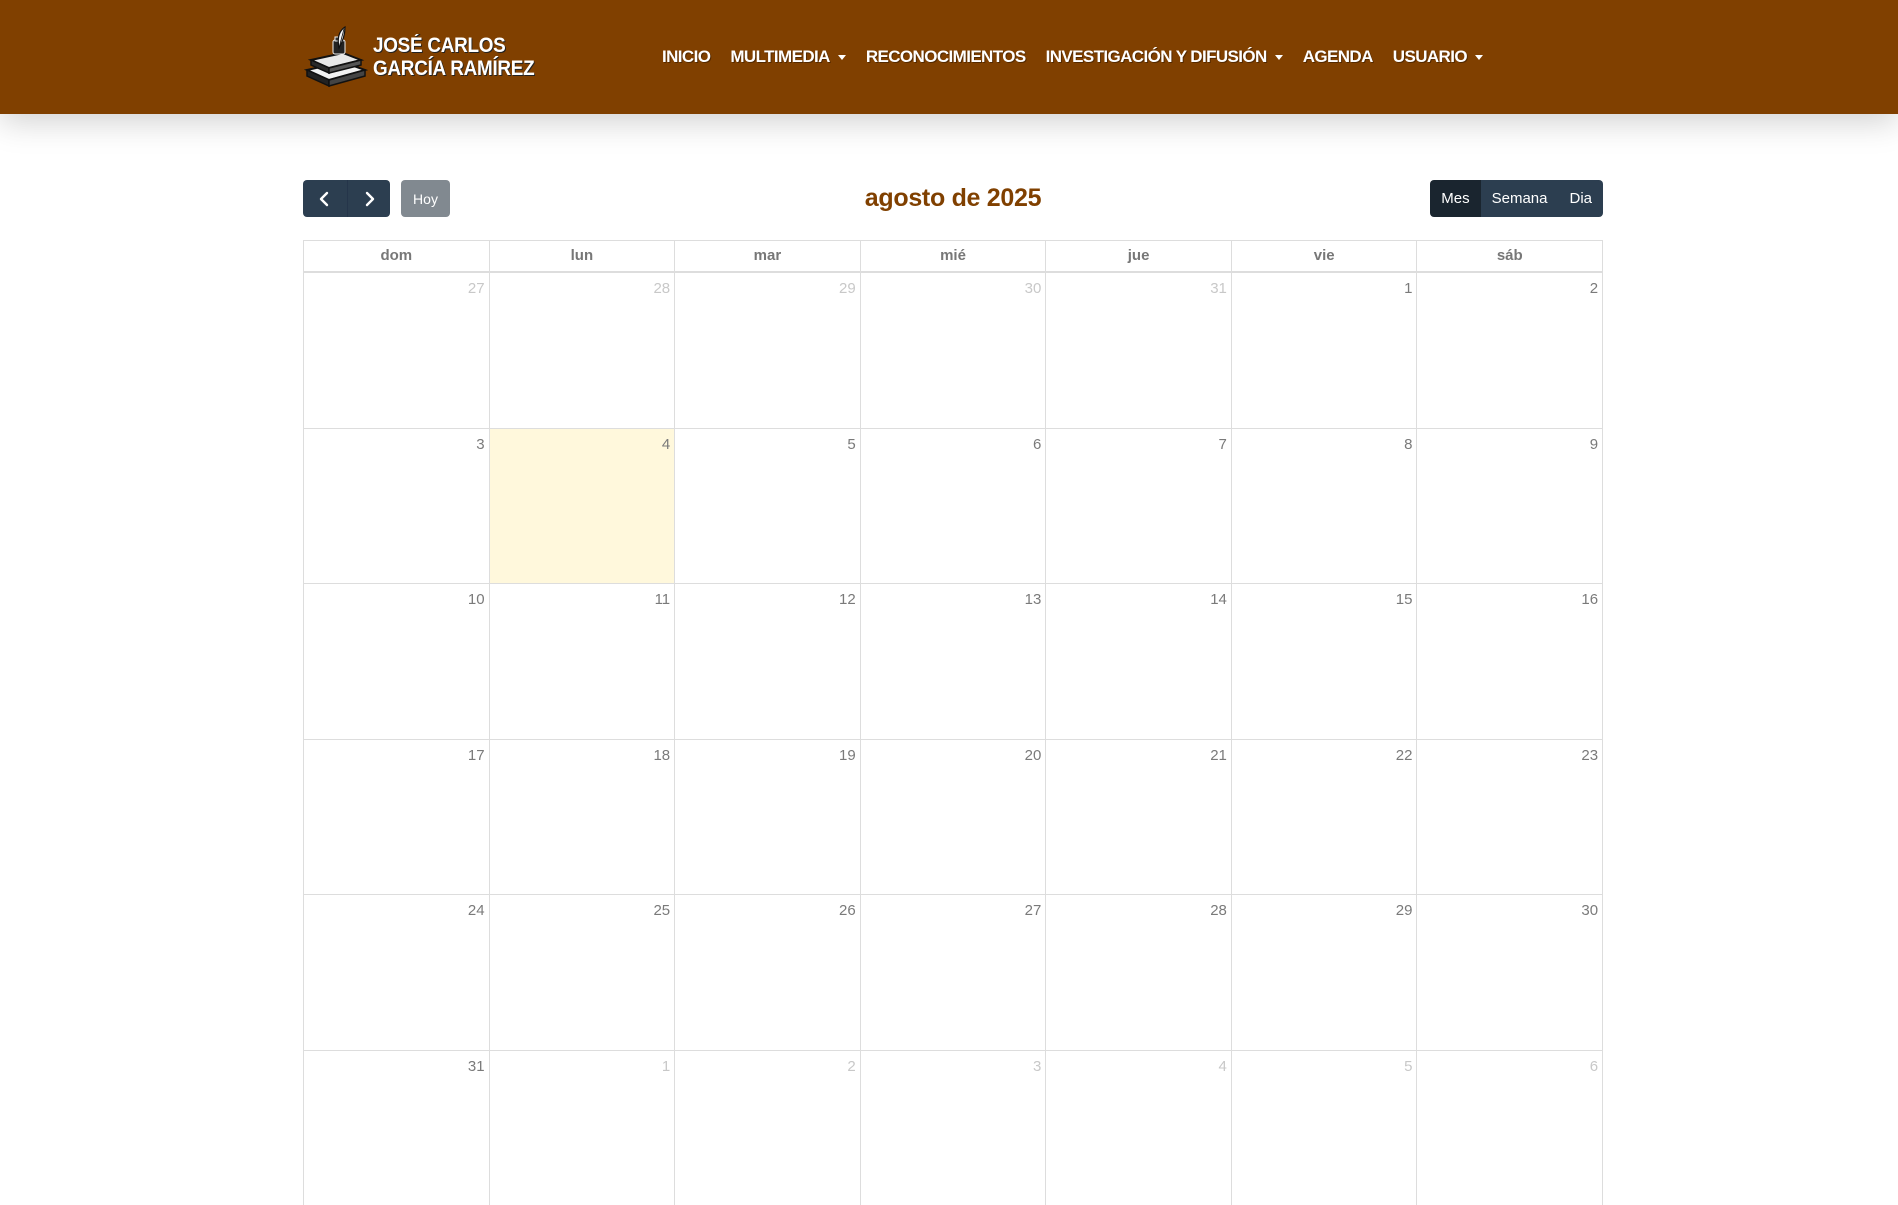  I want to click on day-cell: 25, so click(582, 972).